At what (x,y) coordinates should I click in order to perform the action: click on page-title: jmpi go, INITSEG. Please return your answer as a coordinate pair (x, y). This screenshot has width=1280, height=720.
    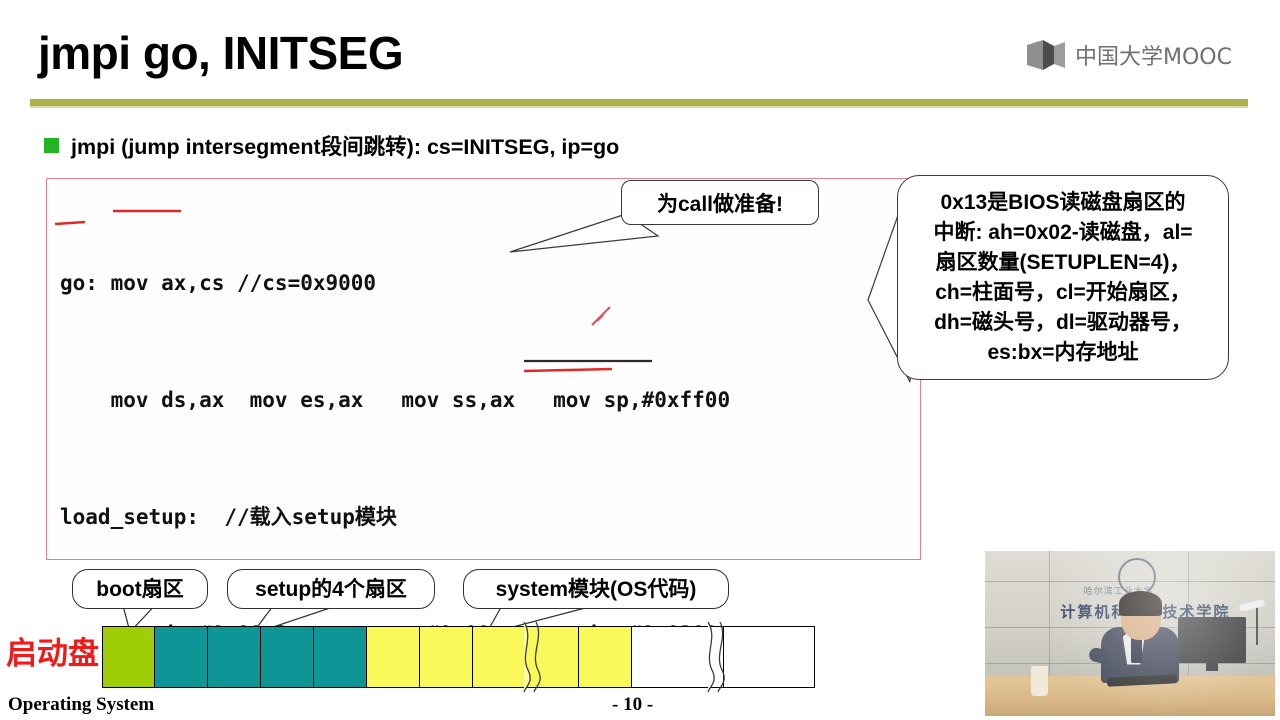
    Looking at the image, I should click on (221, 53).